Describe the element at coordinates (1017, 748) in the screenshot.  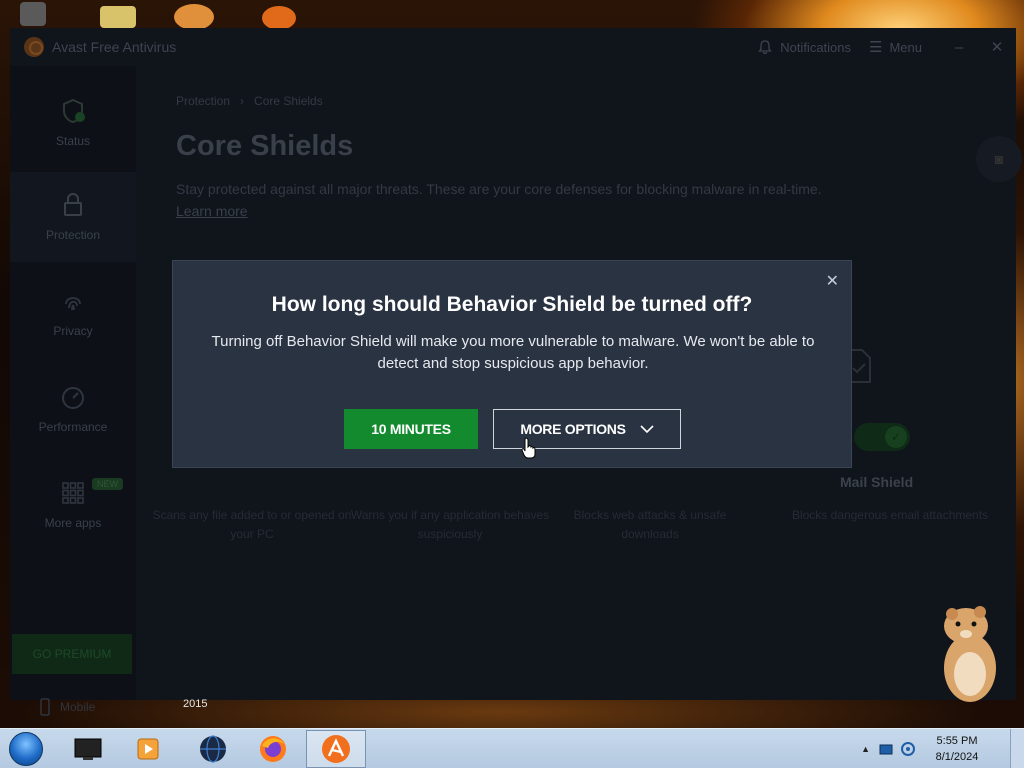
I see `show-desktop-button` at that location.